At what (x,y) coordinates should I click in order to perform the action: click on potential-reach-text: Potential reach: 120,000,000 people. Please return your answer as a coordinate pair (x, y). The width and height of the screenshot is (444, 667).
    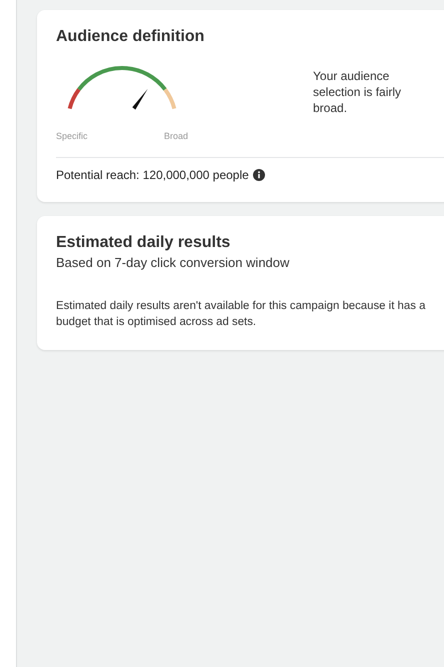
    Looking at the image, I should click on (152, 175).